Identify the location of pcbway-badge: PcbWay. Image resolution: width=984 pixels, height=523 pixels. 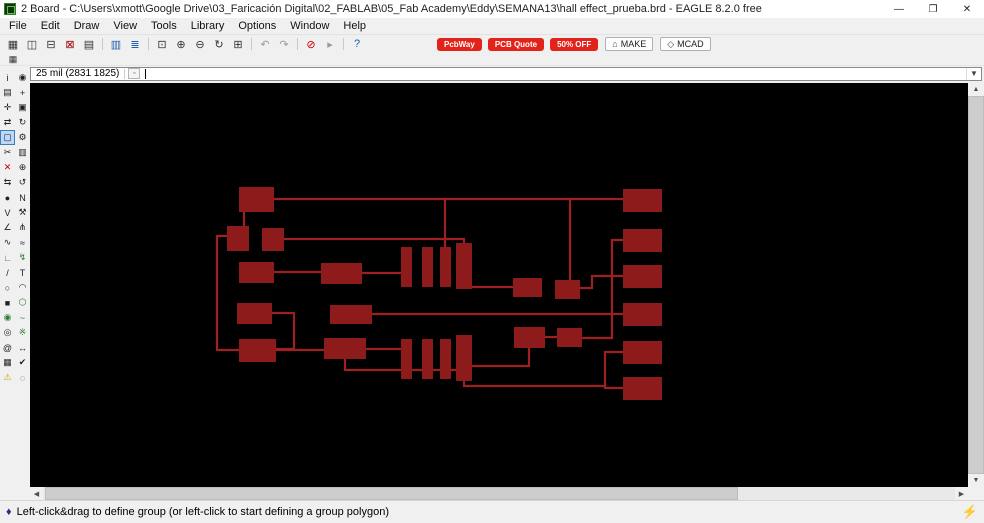
(459, 44).